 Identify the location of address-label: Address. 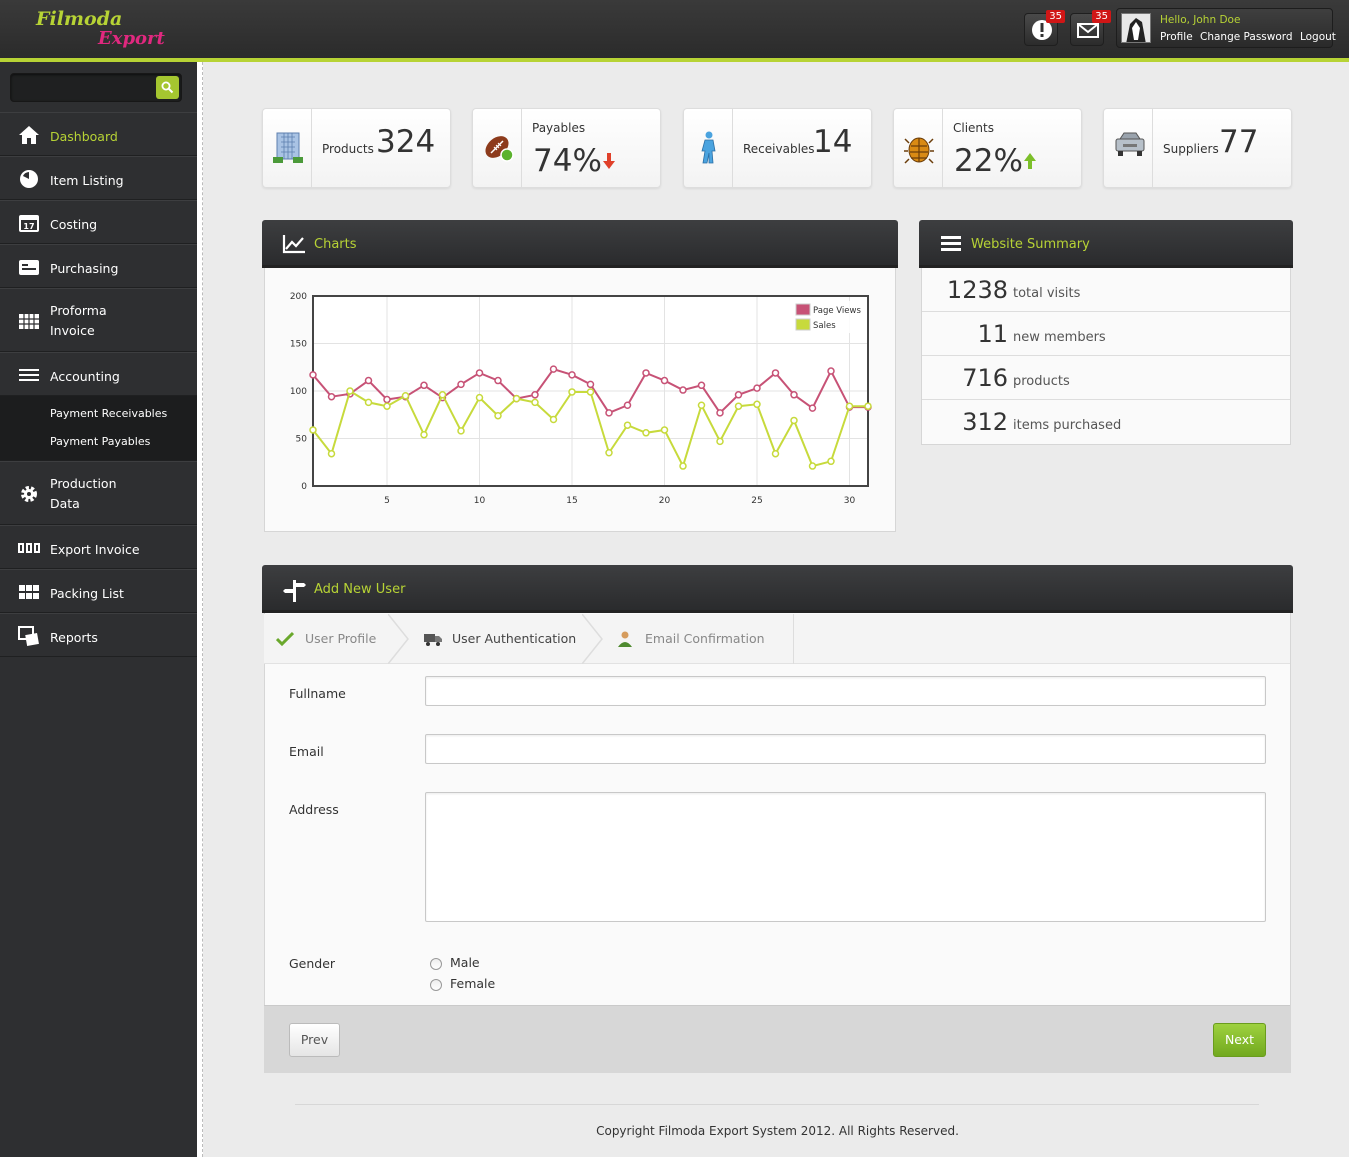
(314, 809).